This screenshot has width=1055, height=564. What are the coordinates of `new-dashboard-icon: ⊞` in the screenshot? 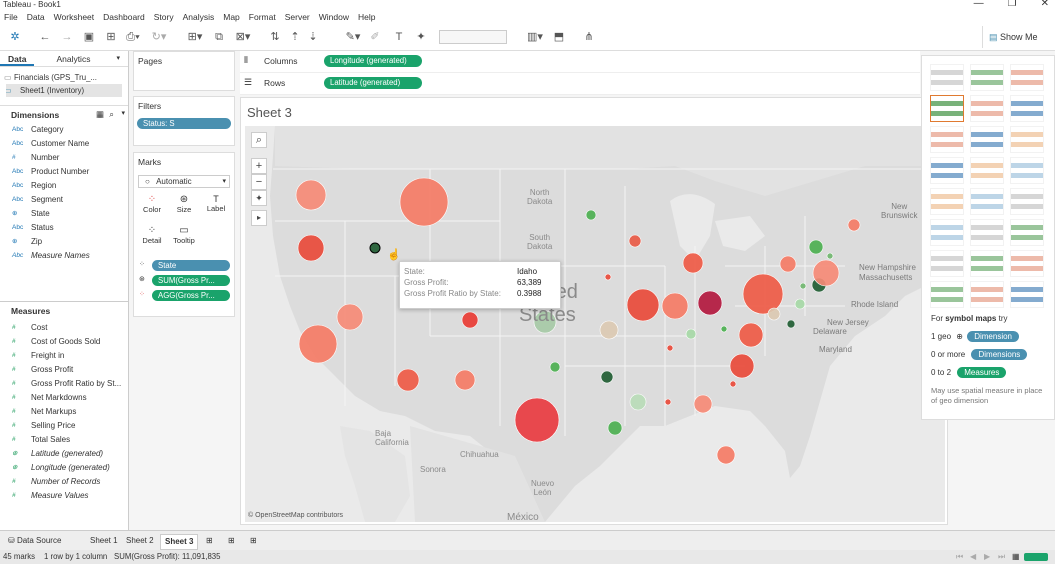 It's located at (231, 541).